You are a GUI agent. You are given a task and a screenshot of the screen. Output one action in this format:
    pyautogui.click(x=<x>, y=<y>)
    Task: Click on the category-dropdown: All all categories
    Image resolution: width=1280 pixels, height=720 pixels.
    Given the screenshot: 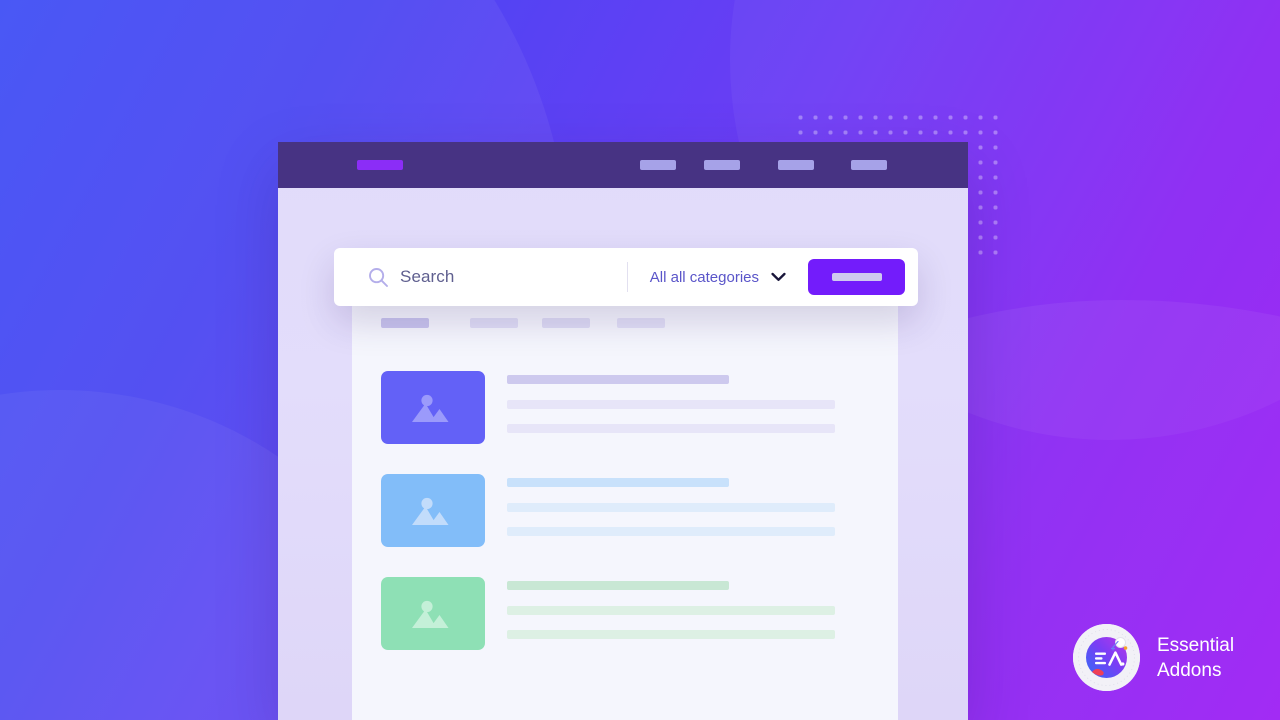 What is the action you would take?
    pyautogui.click(x=718, y=277)
    